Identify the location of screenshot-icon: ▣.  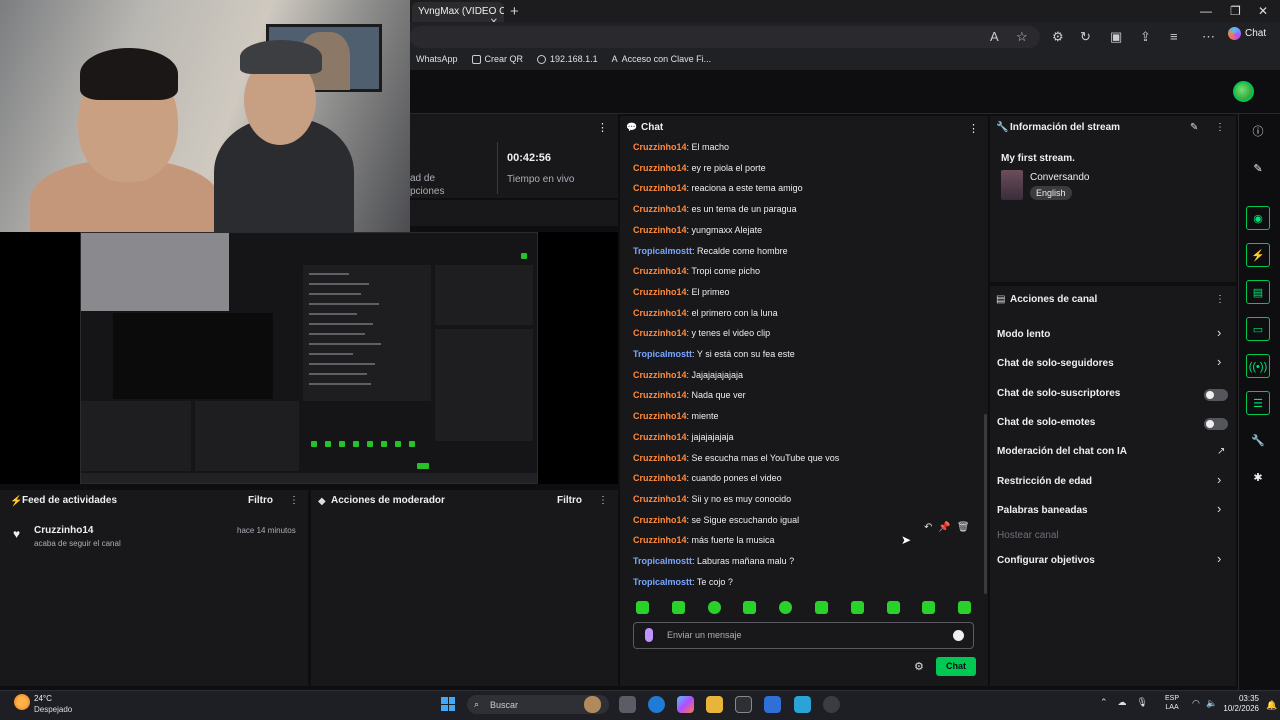
(1116, 37).